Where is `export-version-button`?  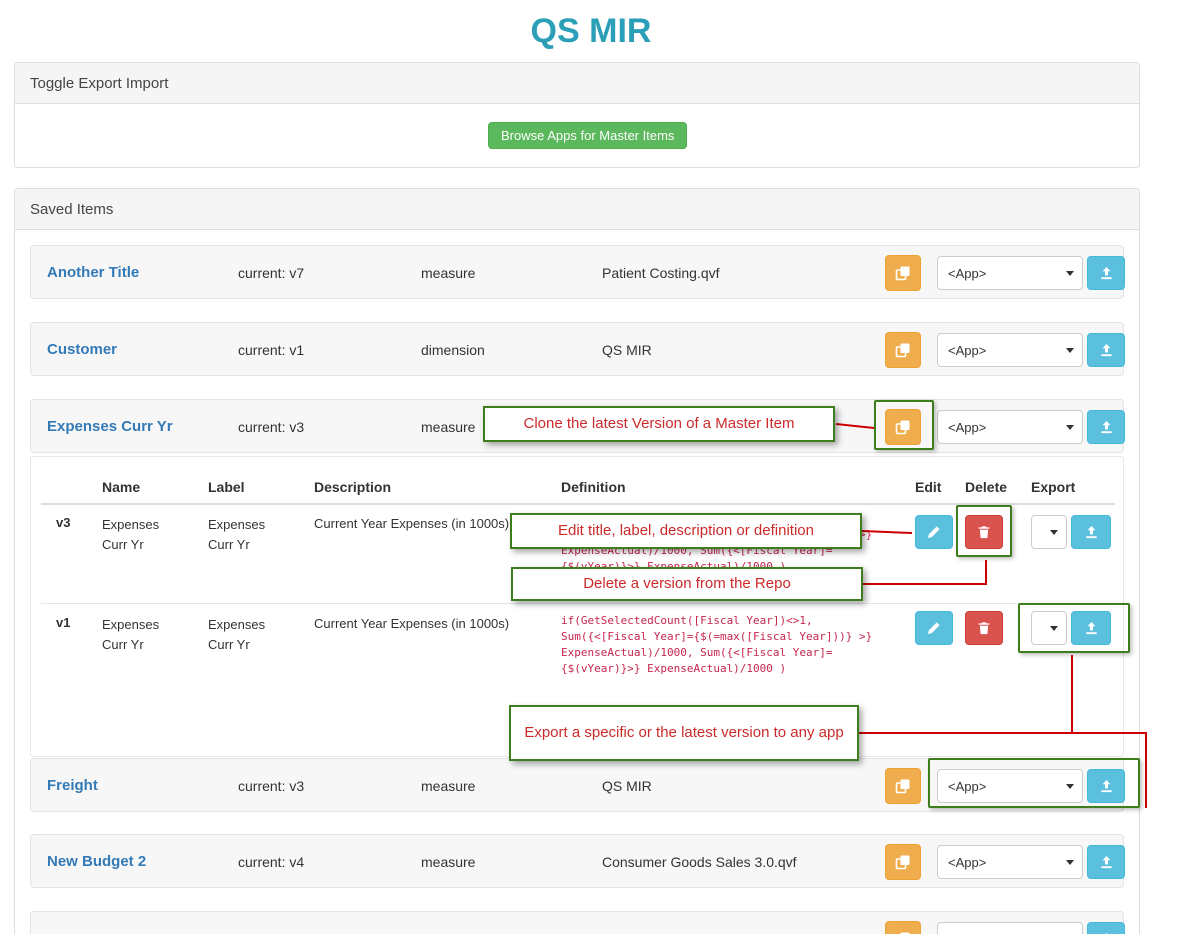
export-version-button is located at coordinates (1091, 532).